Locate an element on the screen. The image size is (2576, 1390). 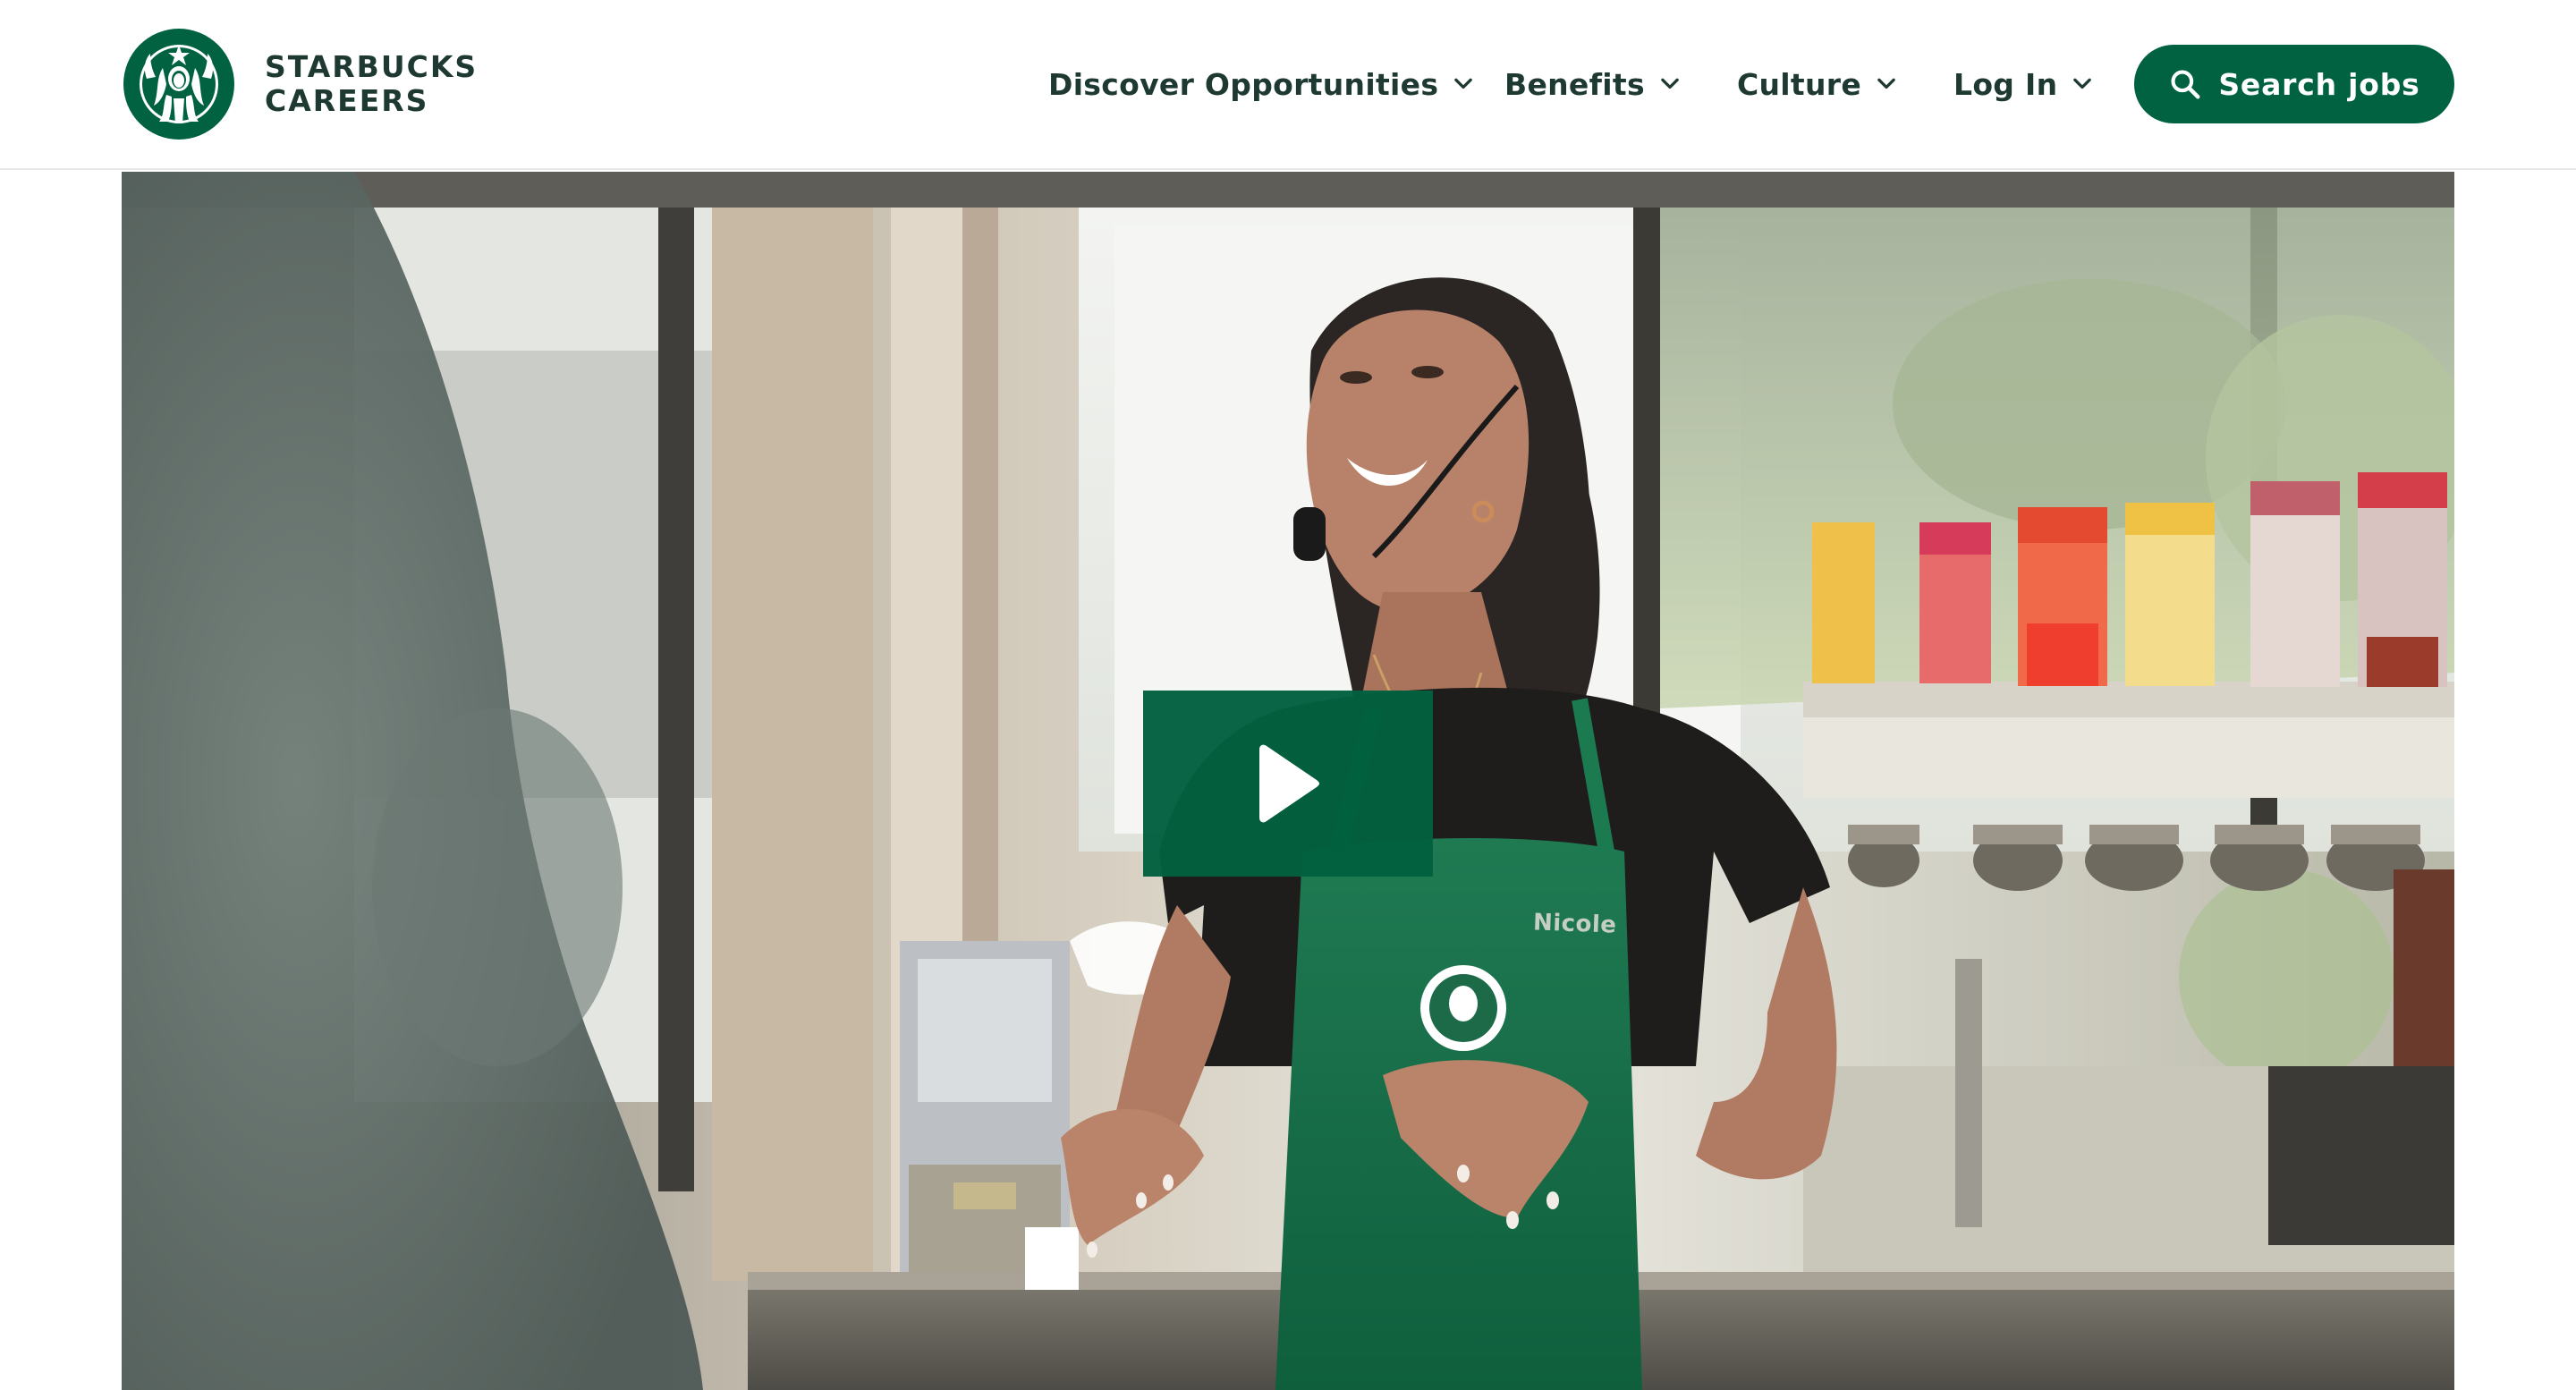
search-jobs-button: Search jobs is located at coordinates (2294, 84).